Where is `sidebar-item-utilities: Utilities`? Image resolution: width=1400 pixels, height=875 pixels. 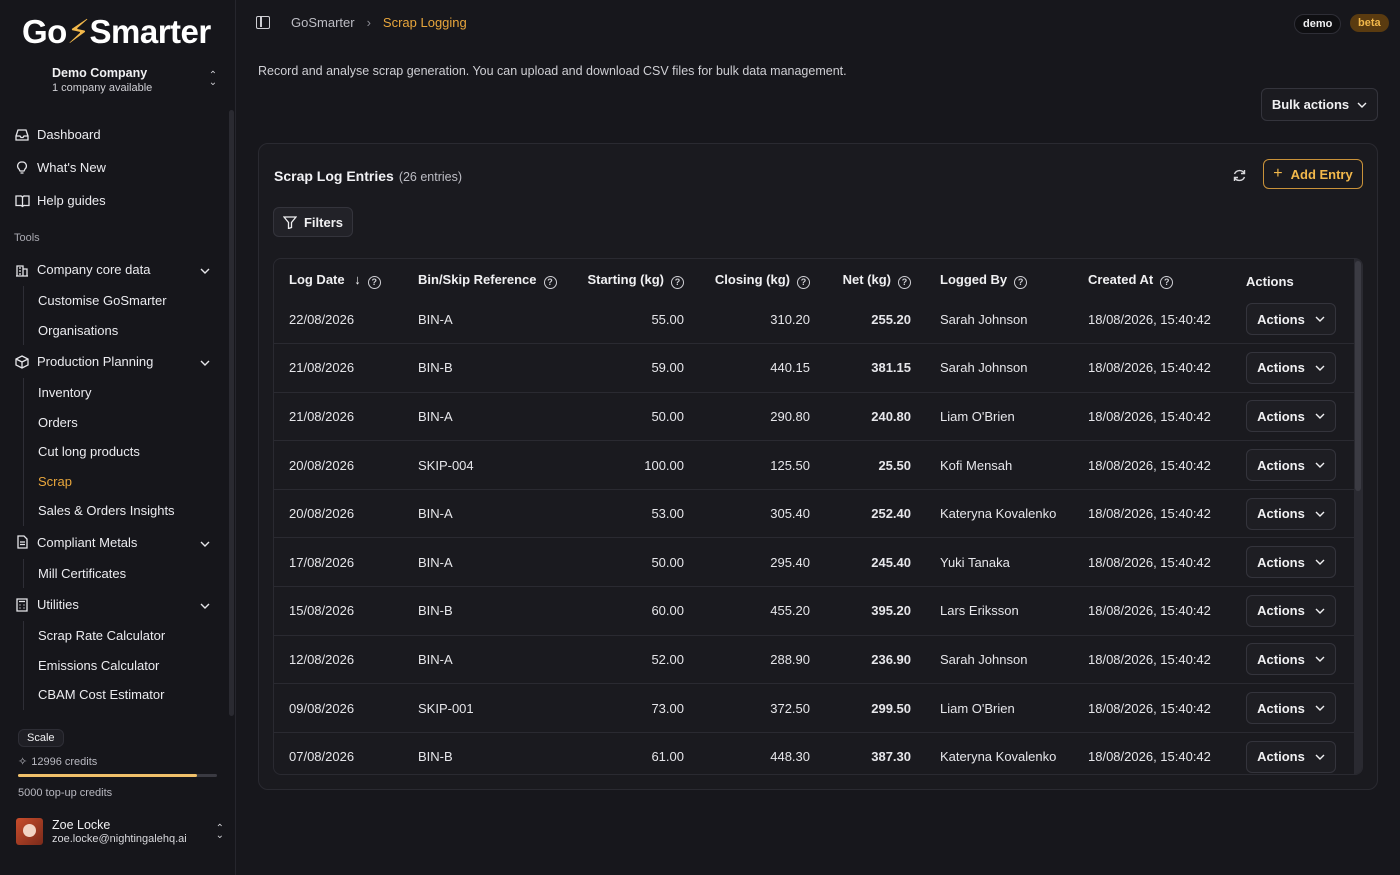 sidebar-item-utilities: Utilities is located at coordinates (114, 604).